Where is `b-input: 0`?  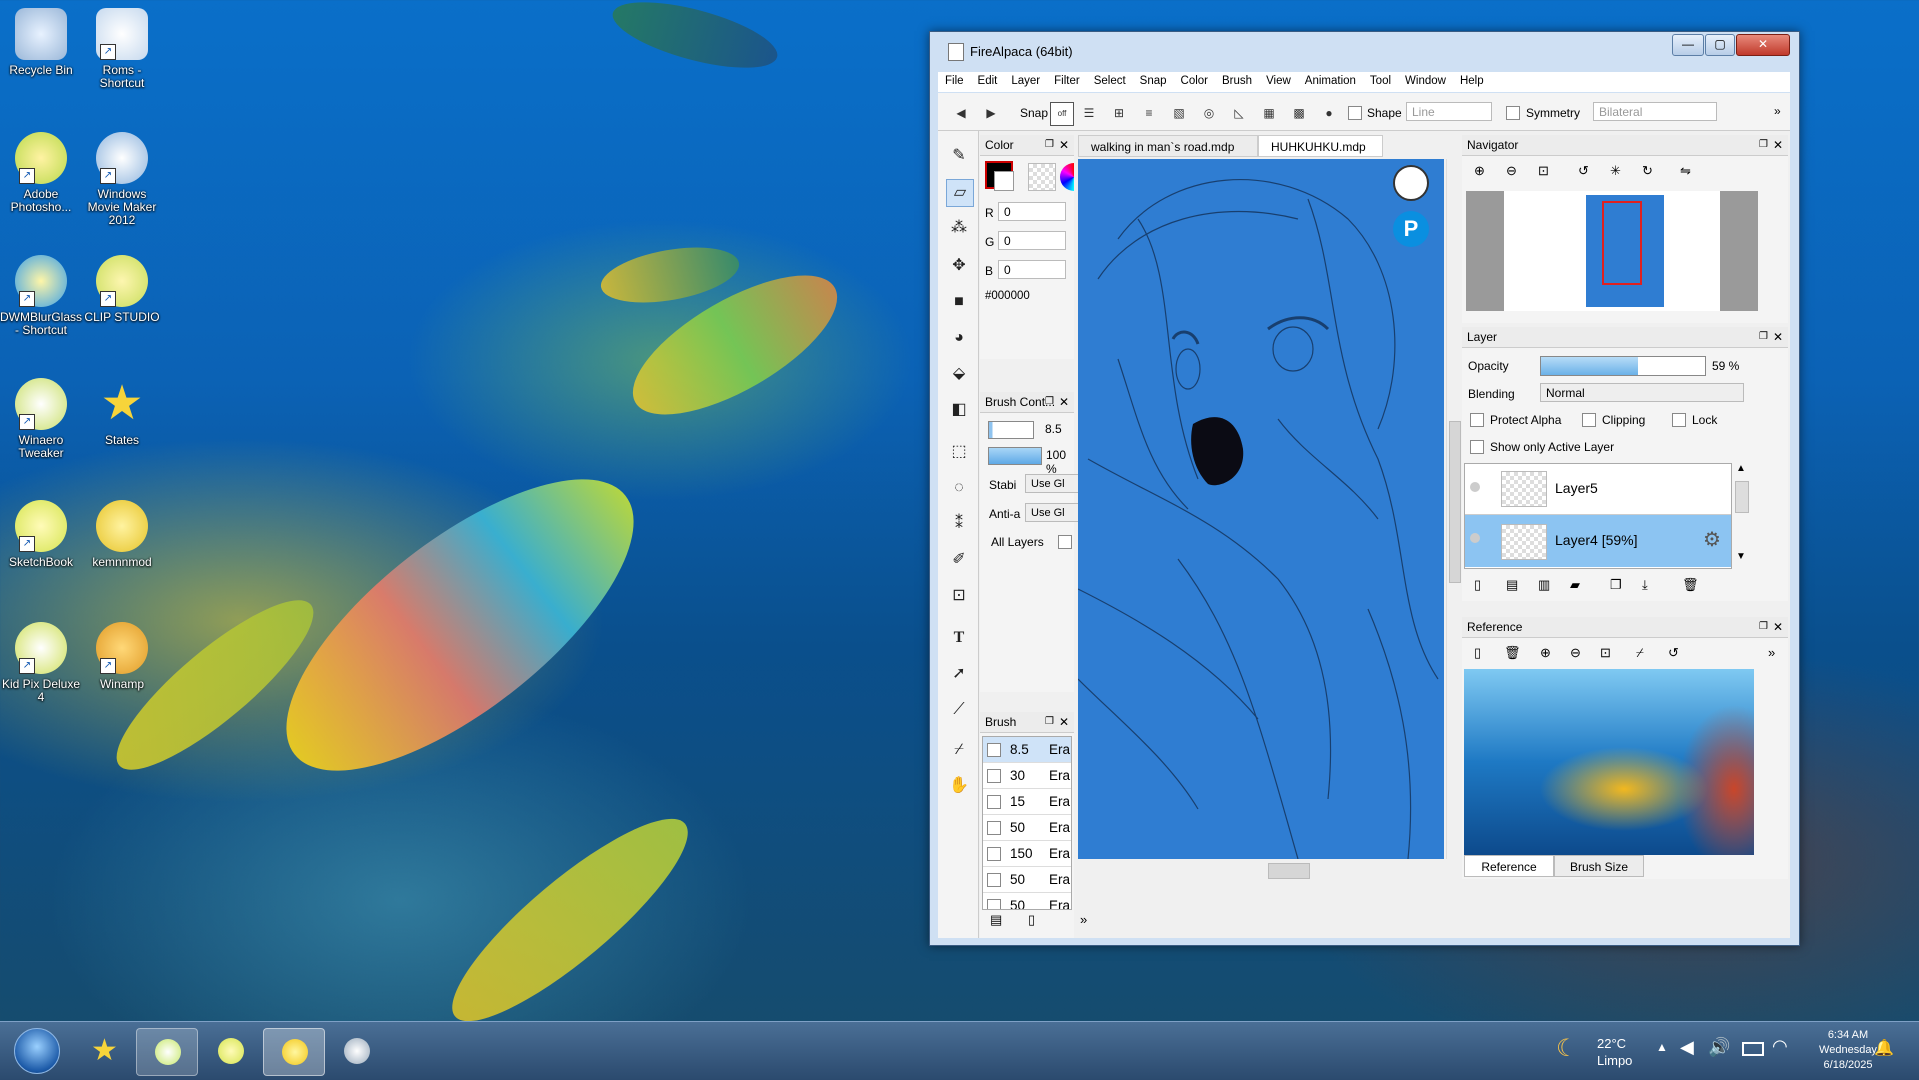
b-input: 0 is located at coordinates (1032, 269).